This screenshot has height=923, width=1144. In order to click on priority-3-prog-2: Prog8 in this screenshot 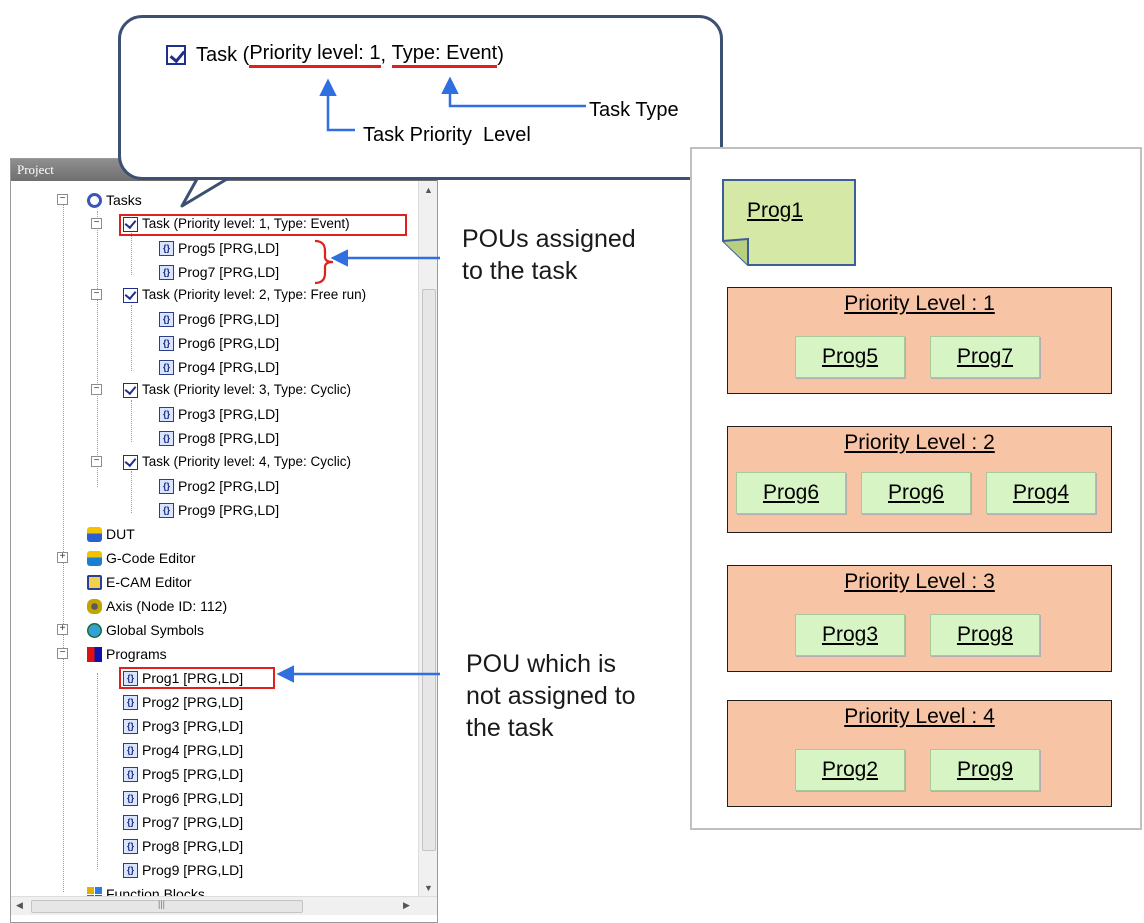, I will do `click(985, 635)`.